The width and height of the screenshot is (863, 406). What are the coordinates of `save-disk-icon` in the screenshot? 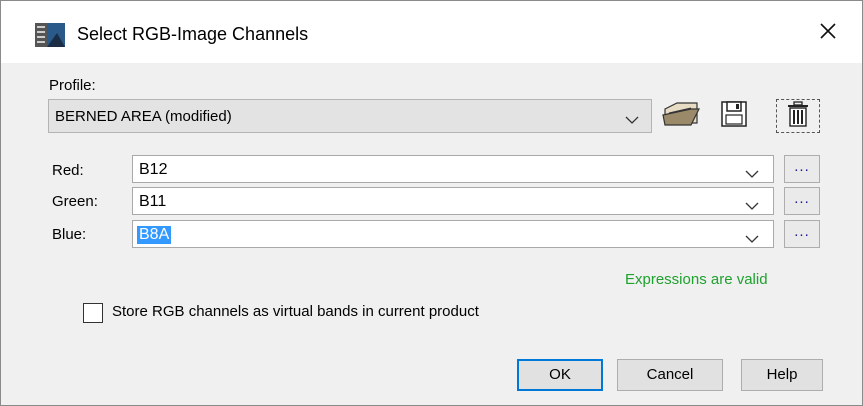 It's located at (734, 116).